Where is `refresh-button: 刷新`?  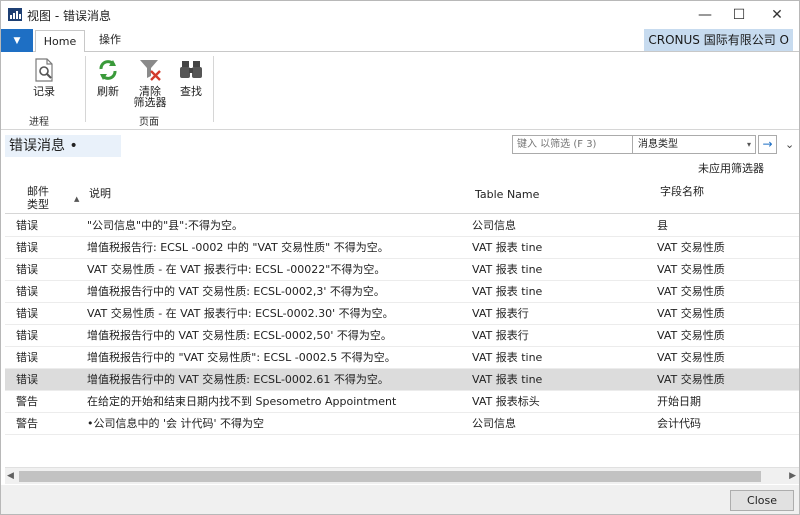
refresh-button: 刷新 is located at coordinates (108, 76).